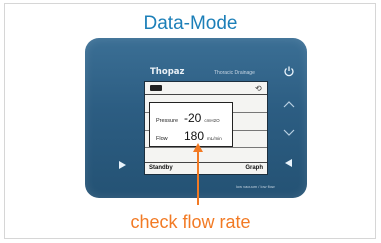 The width and height of the screenshot is (381, 243). Describe the element at coordinates (214, 138) in the screenshot. I see `flow-unit: mL/min` at that location.